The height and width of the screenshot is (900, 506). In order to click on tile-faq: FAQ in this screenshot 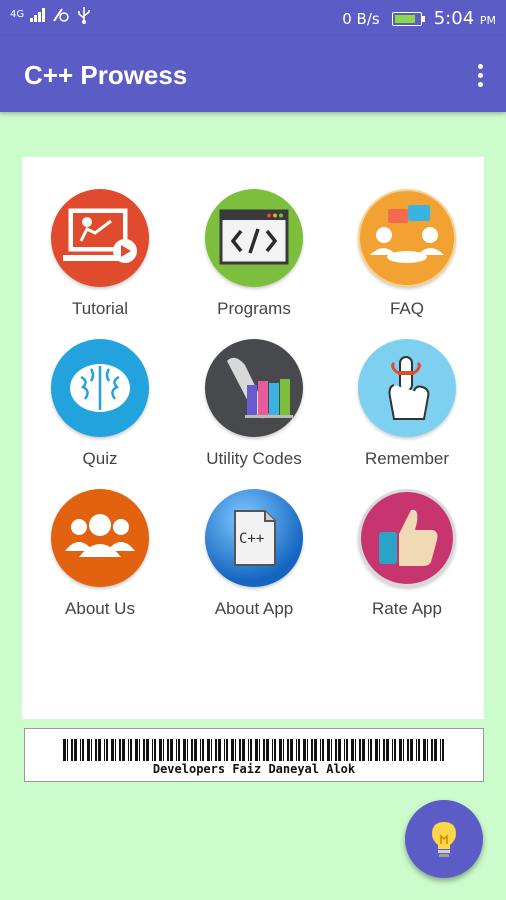, I will do `click(407, 264)`.